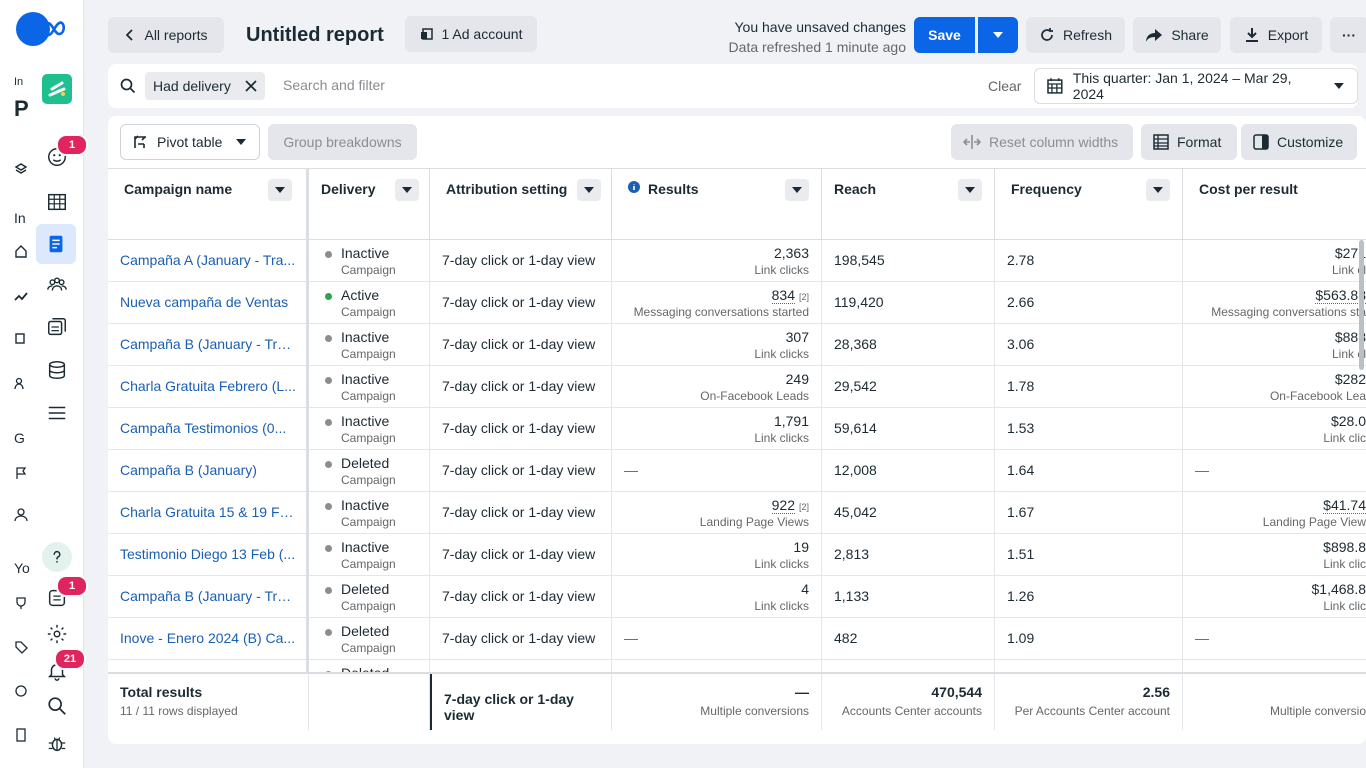 This screenshot has height=768, width=1366. What do you see at coordinates (1089, 387) in the screenshot?
I see `frequency-cell: 1.78` at bounding box center [1089, 387].